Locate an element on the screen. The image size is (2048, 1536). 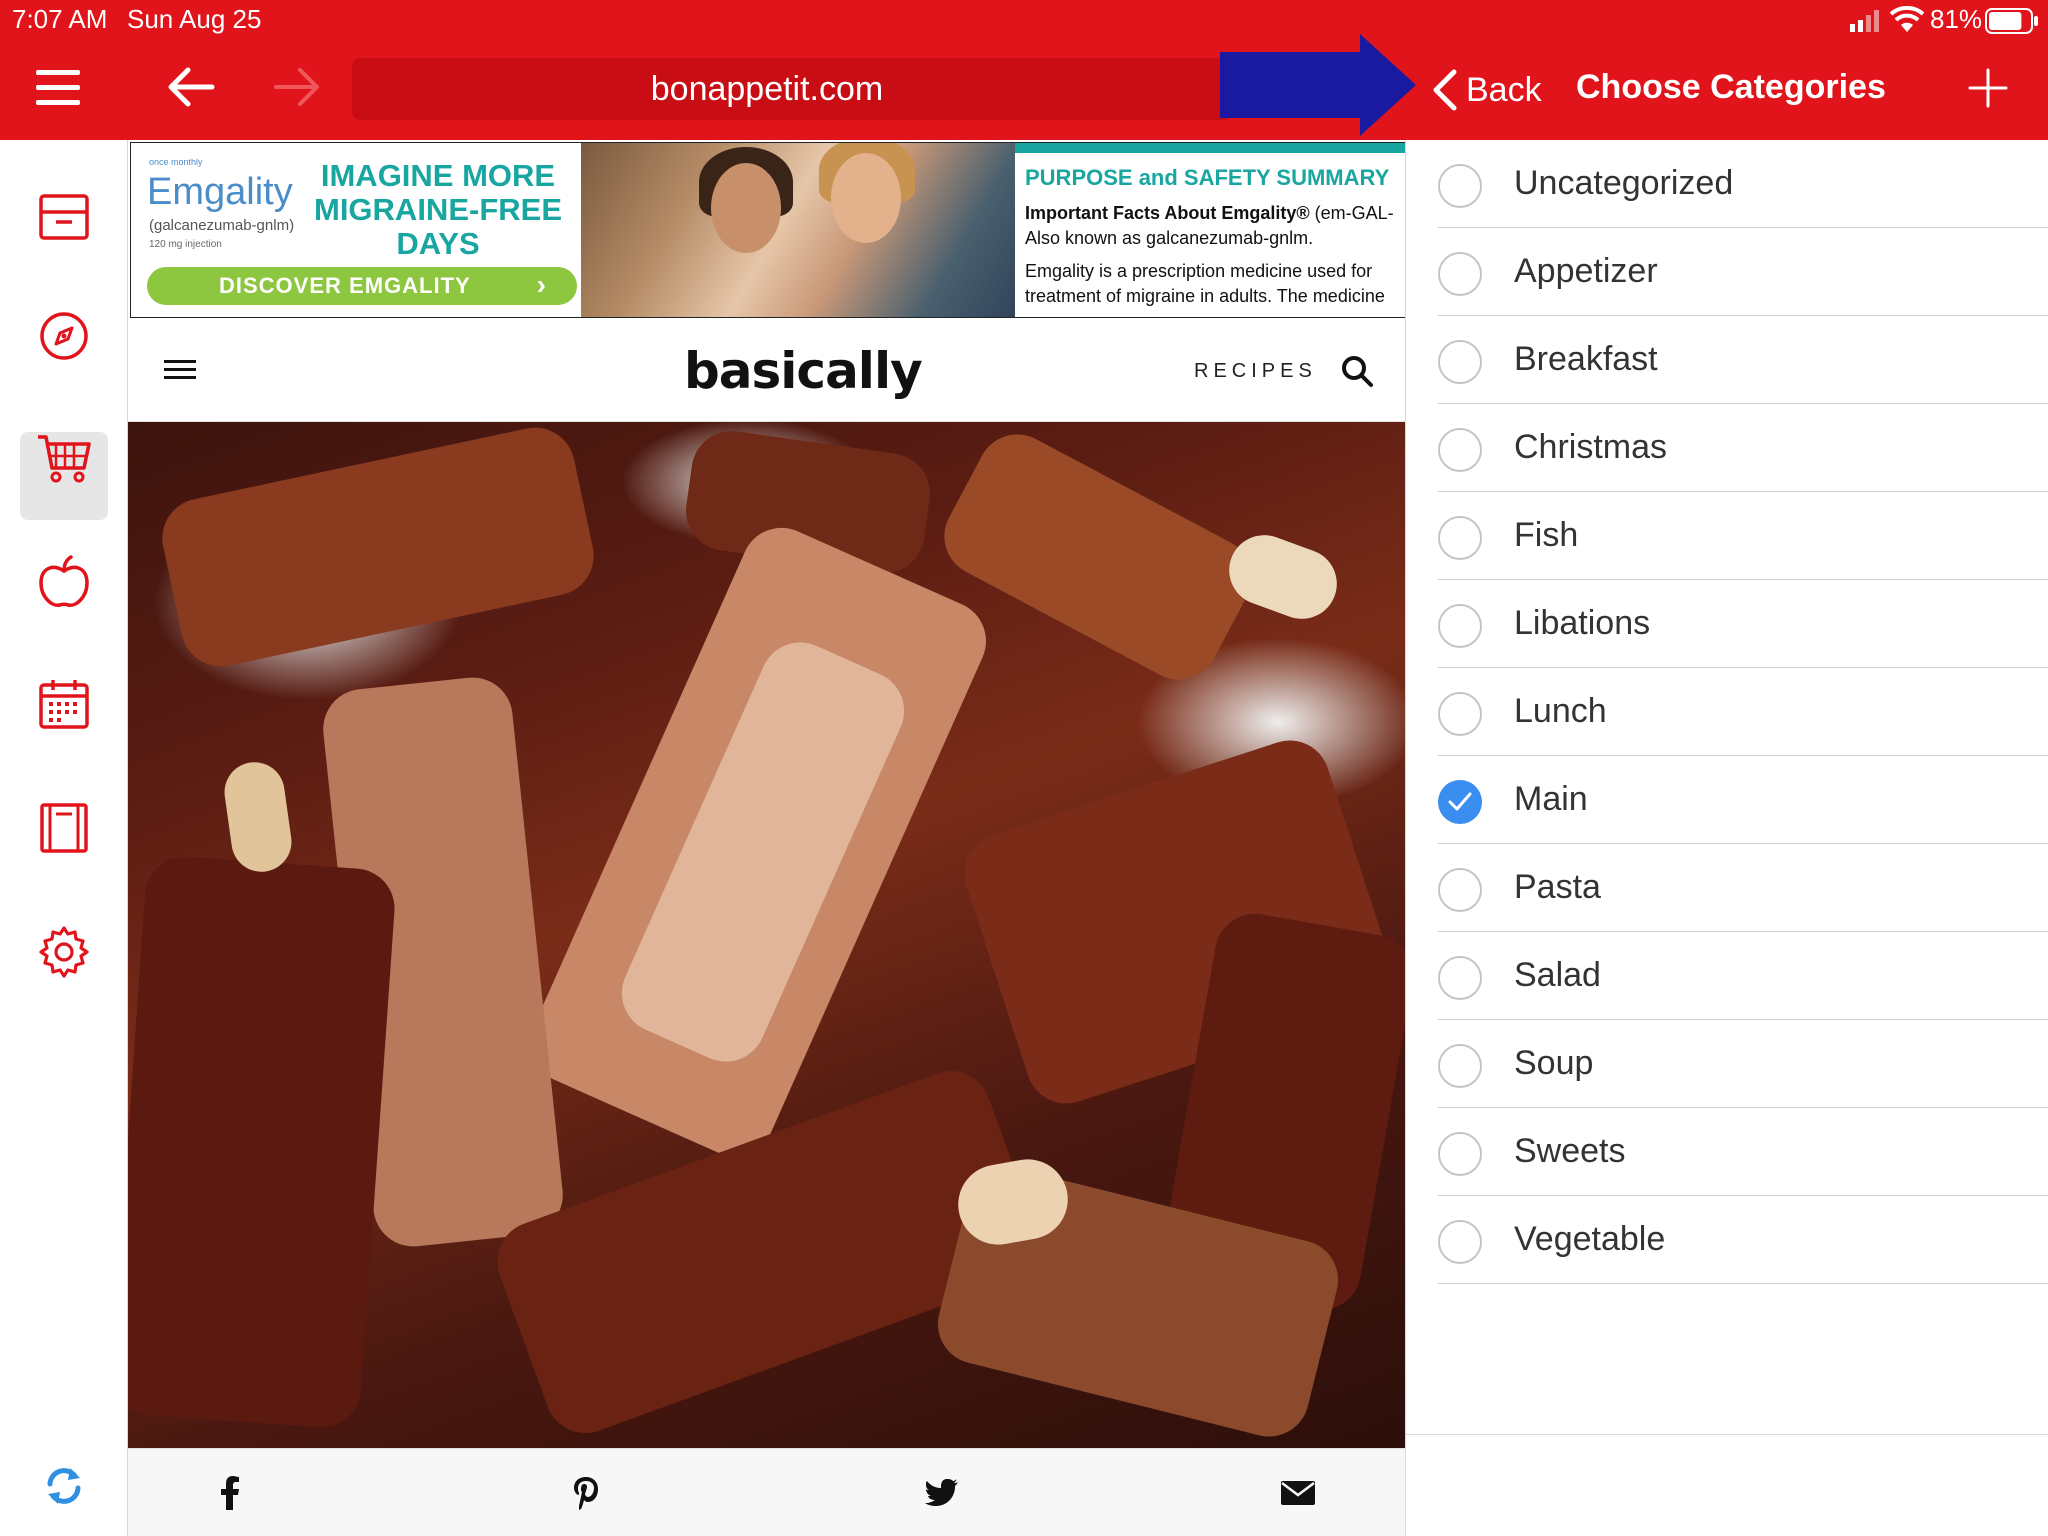
ad-brand-small: once monthly is located at coordinates (176, 162).